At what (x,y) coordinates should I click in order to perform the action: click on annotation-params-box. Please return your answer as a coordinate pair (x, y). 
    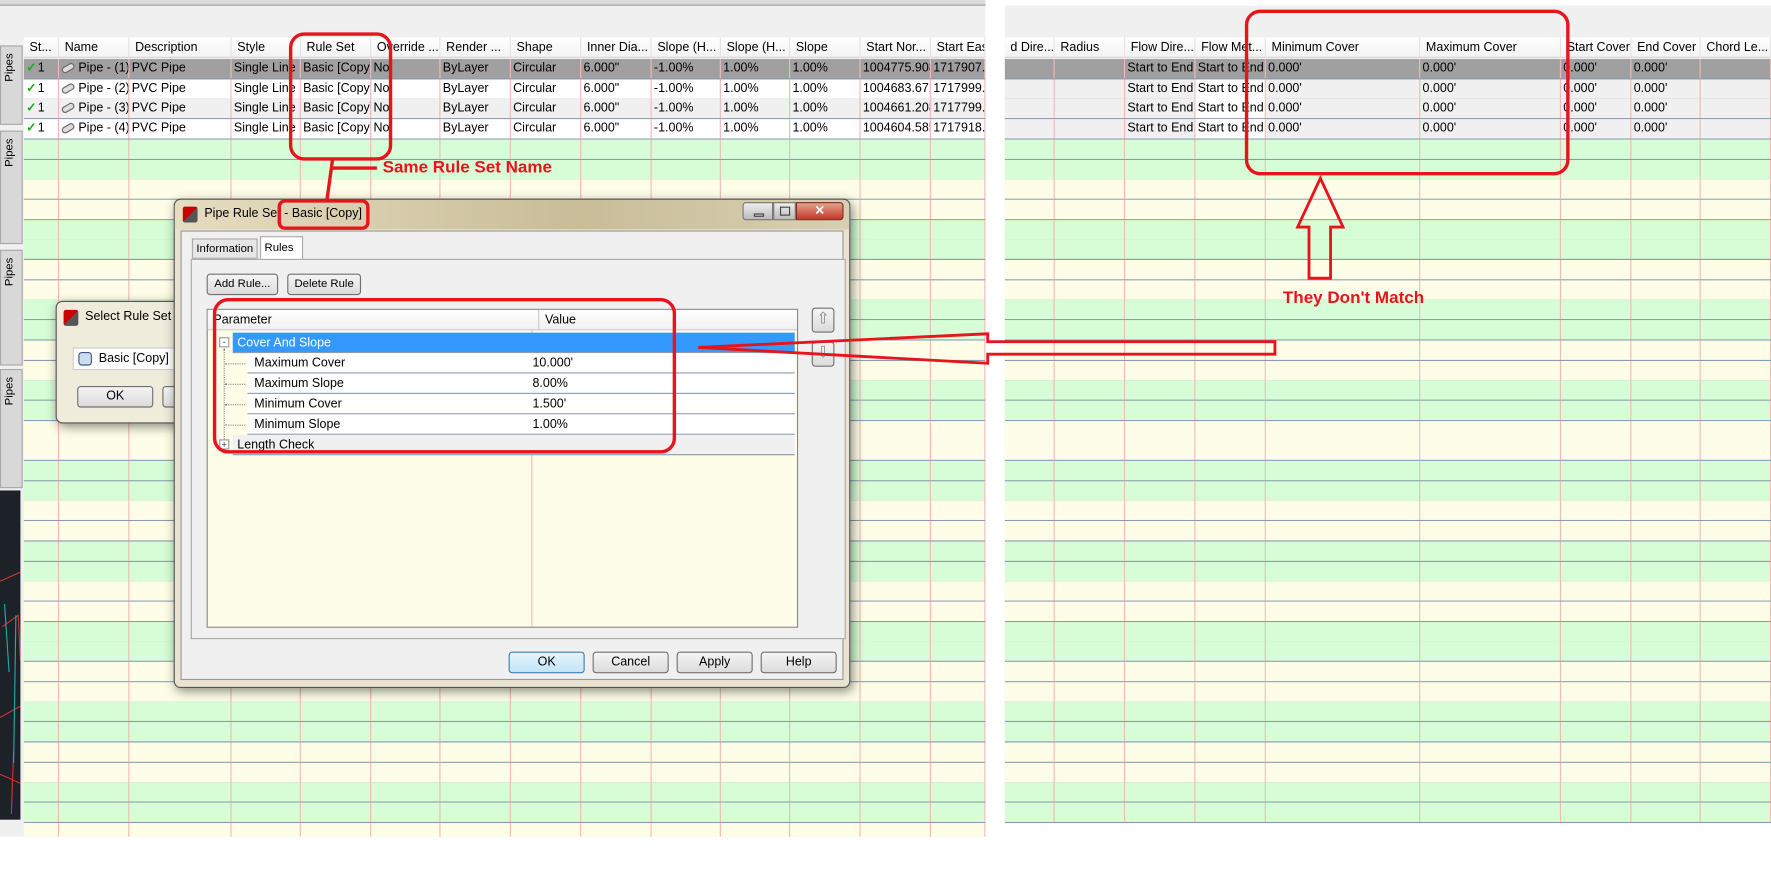
    Looking at the image, I should click on (444, 376).